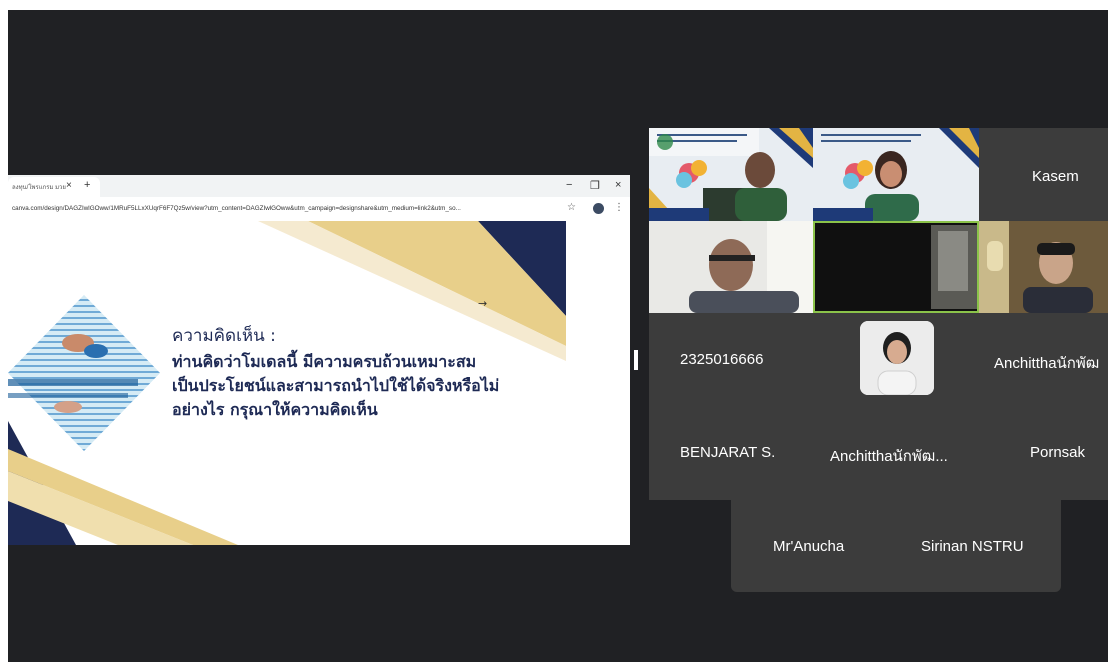 Image resolution: width=1108 pixels, height=662 pixels. I want to click on participant-name: Pornsak, so click(1058, 452).